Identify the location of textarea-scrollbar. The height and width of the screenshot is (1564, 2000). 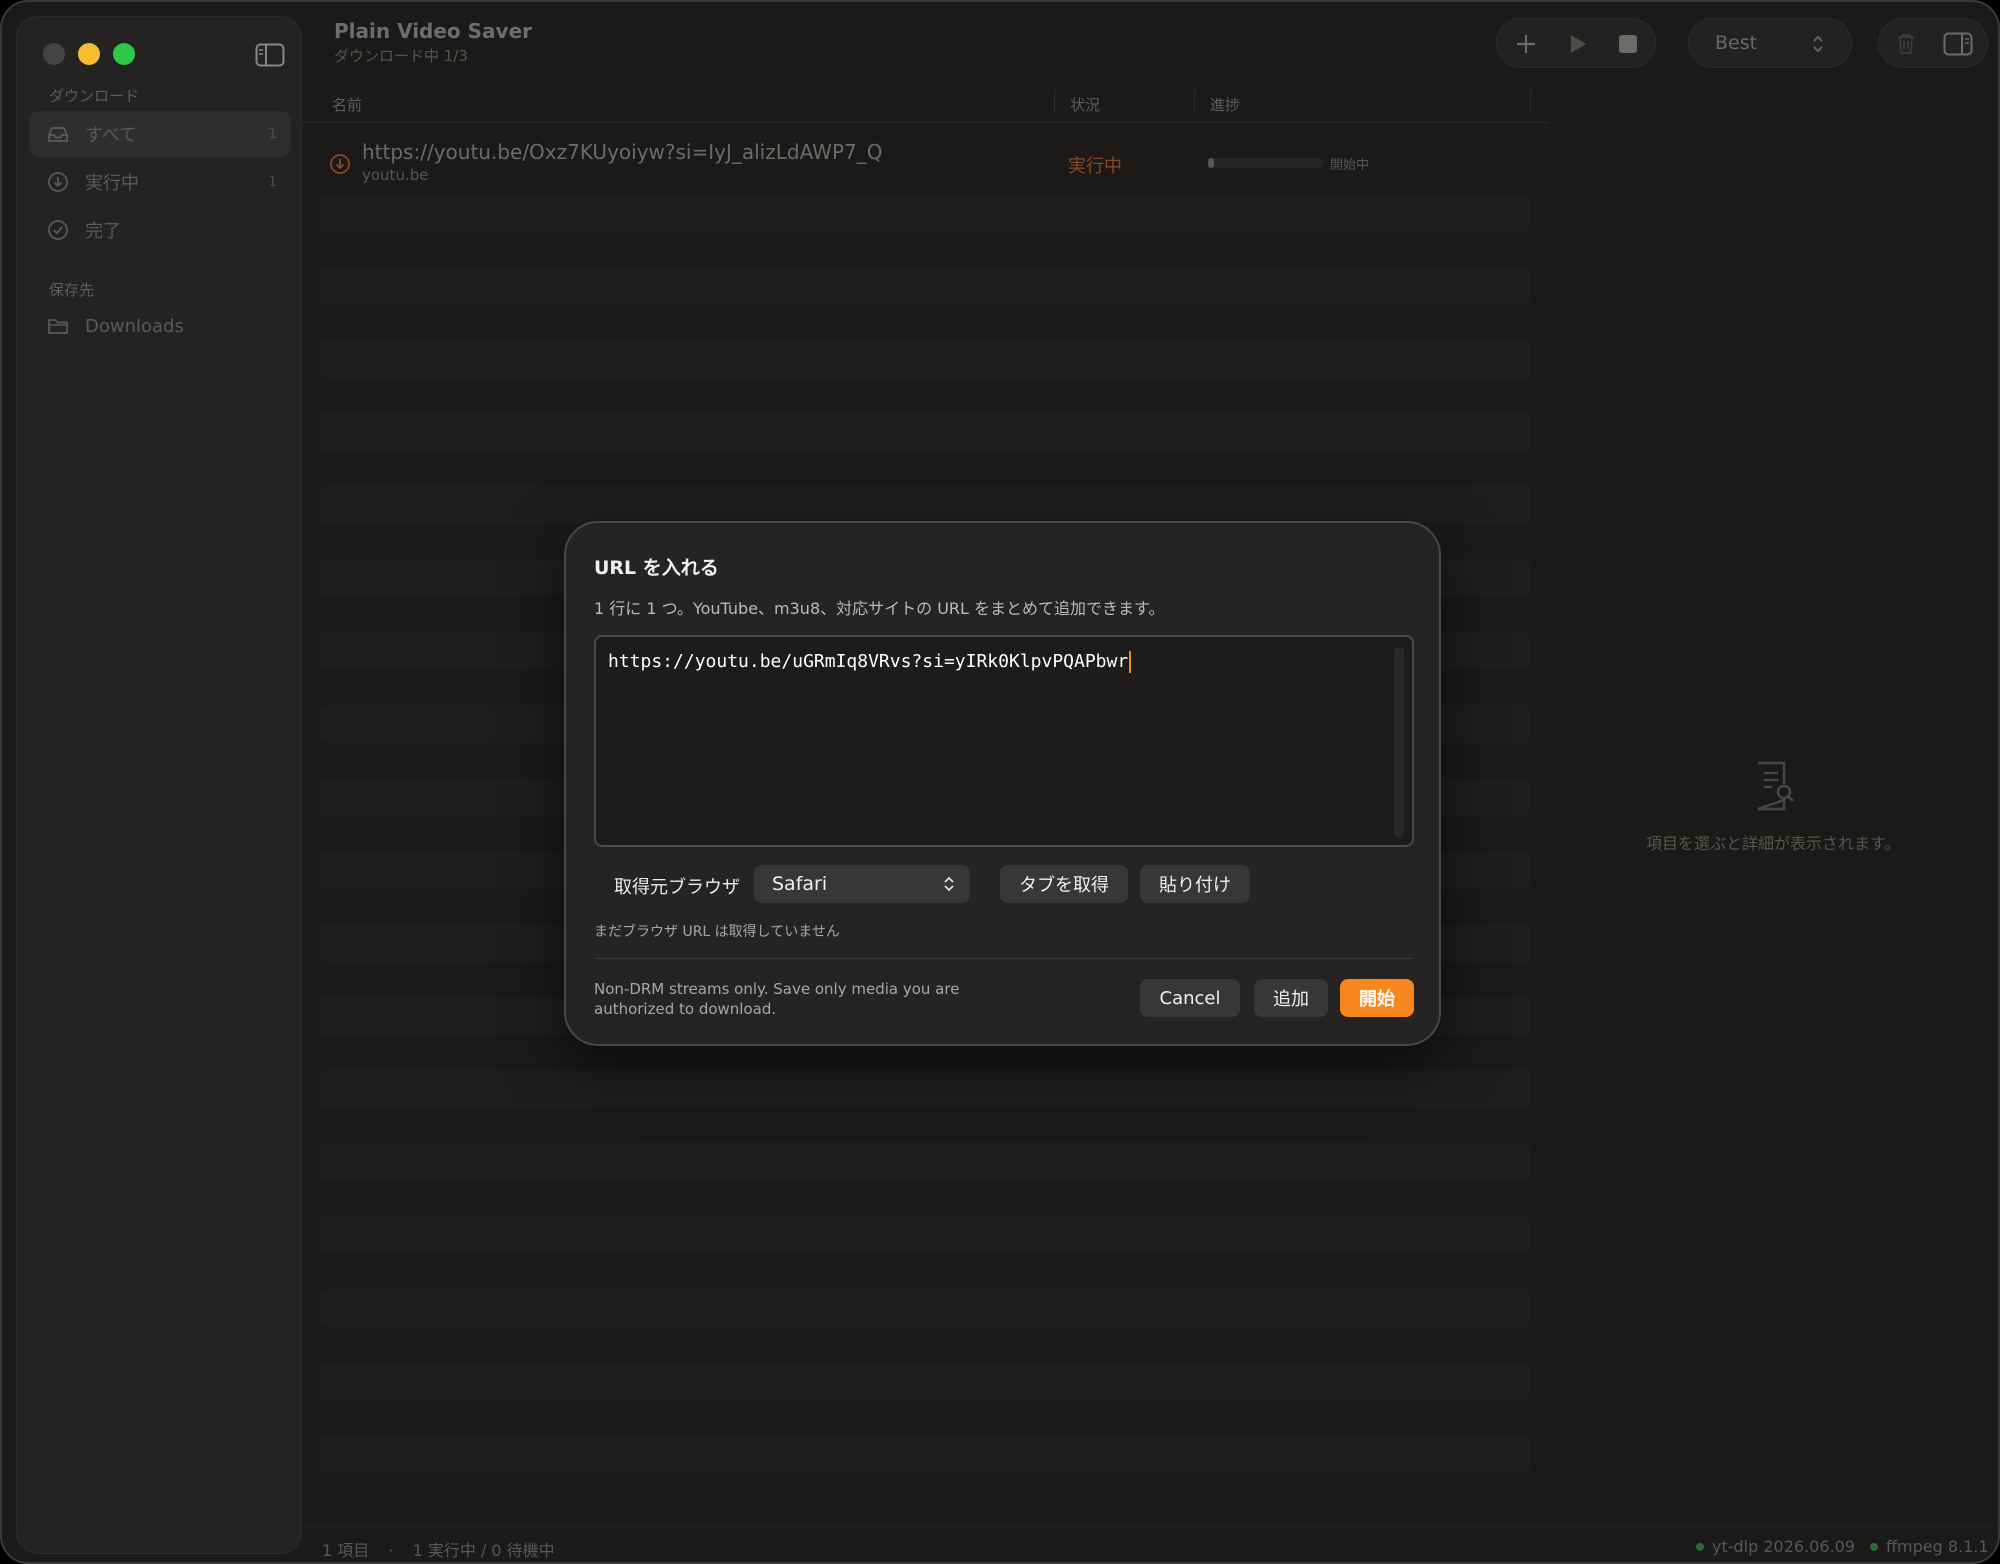
(1399, 742).